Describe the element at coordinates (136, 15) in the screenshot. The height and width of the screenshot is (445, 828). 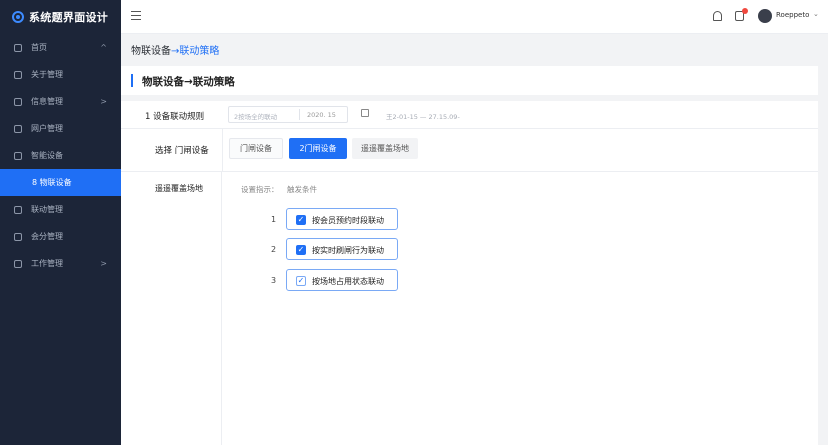
I see `hamburger-icon` at that location.